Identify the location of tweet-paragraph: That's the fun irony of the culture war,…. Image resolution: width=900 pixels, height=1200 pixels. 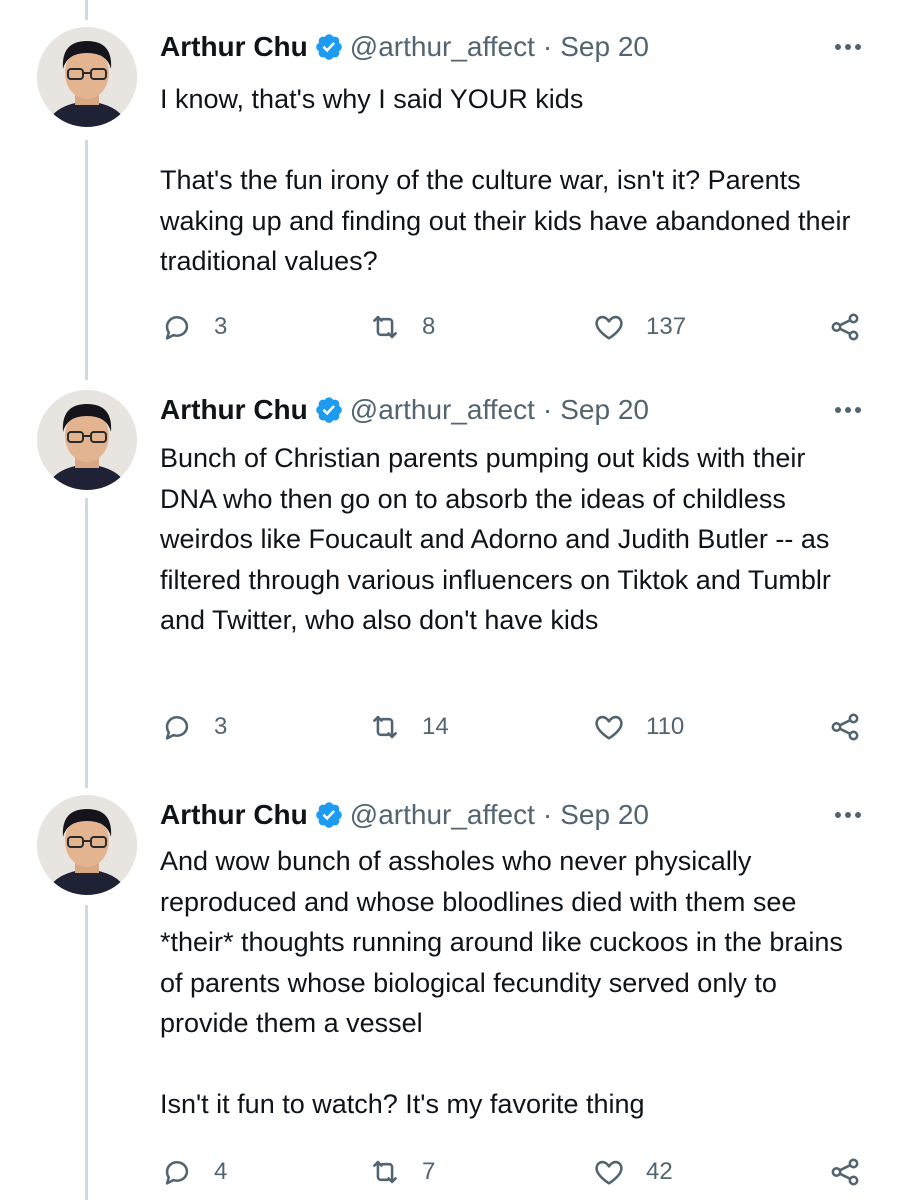
(505, 220).